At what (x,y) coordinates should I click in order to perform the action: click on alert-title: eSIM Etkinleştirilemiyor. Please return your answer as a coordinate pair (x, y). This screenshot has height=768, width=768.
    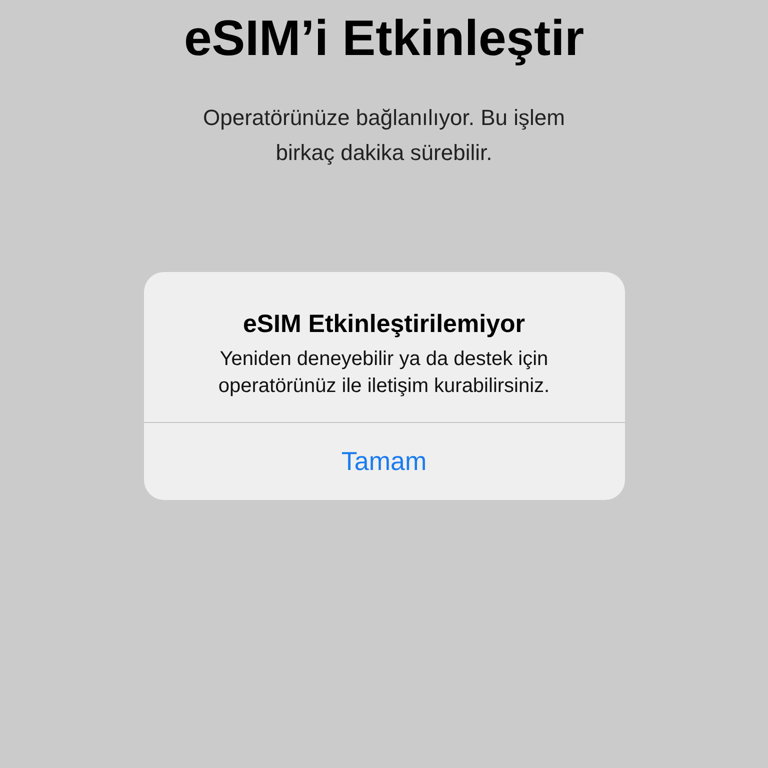
    Looking at the image, I should click on (384, 324).